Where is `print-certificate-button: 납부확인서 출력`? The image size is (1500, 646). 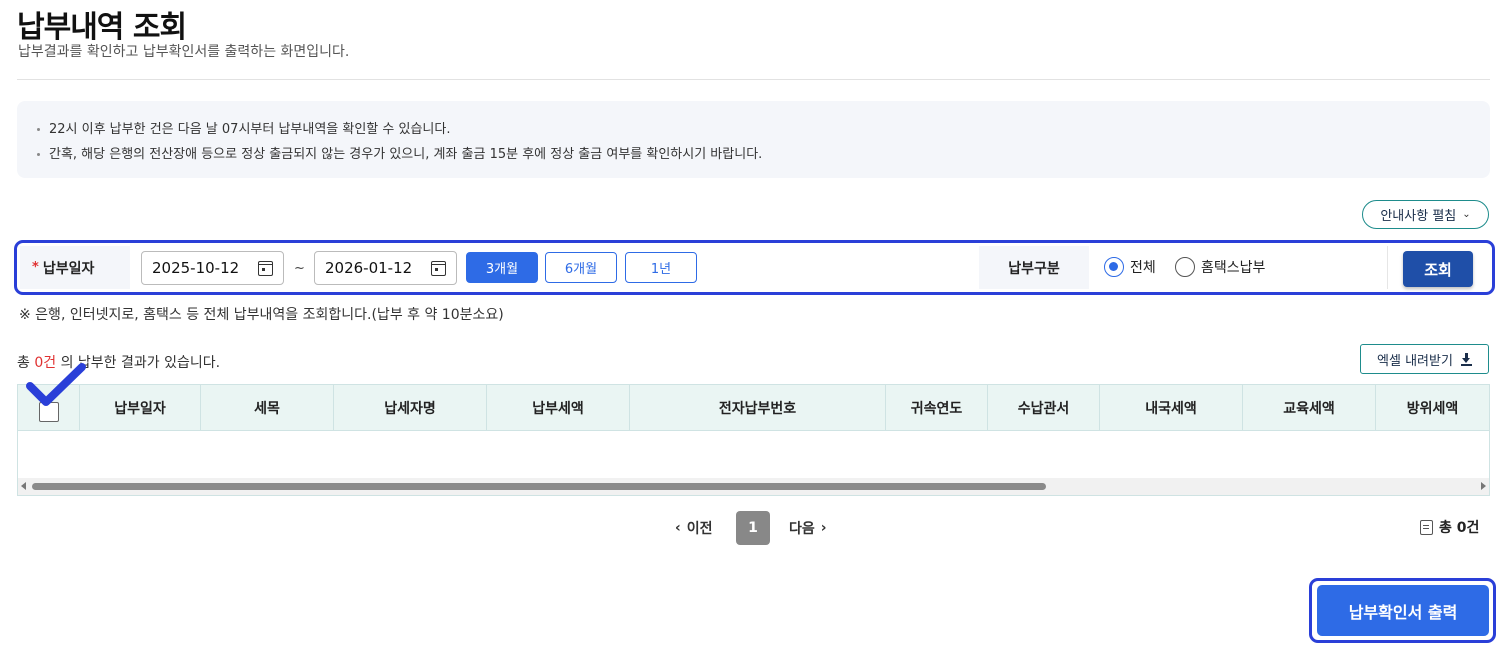
print-certificate-button: 납부확인서 출력 is located at coordinates (1403, 610).